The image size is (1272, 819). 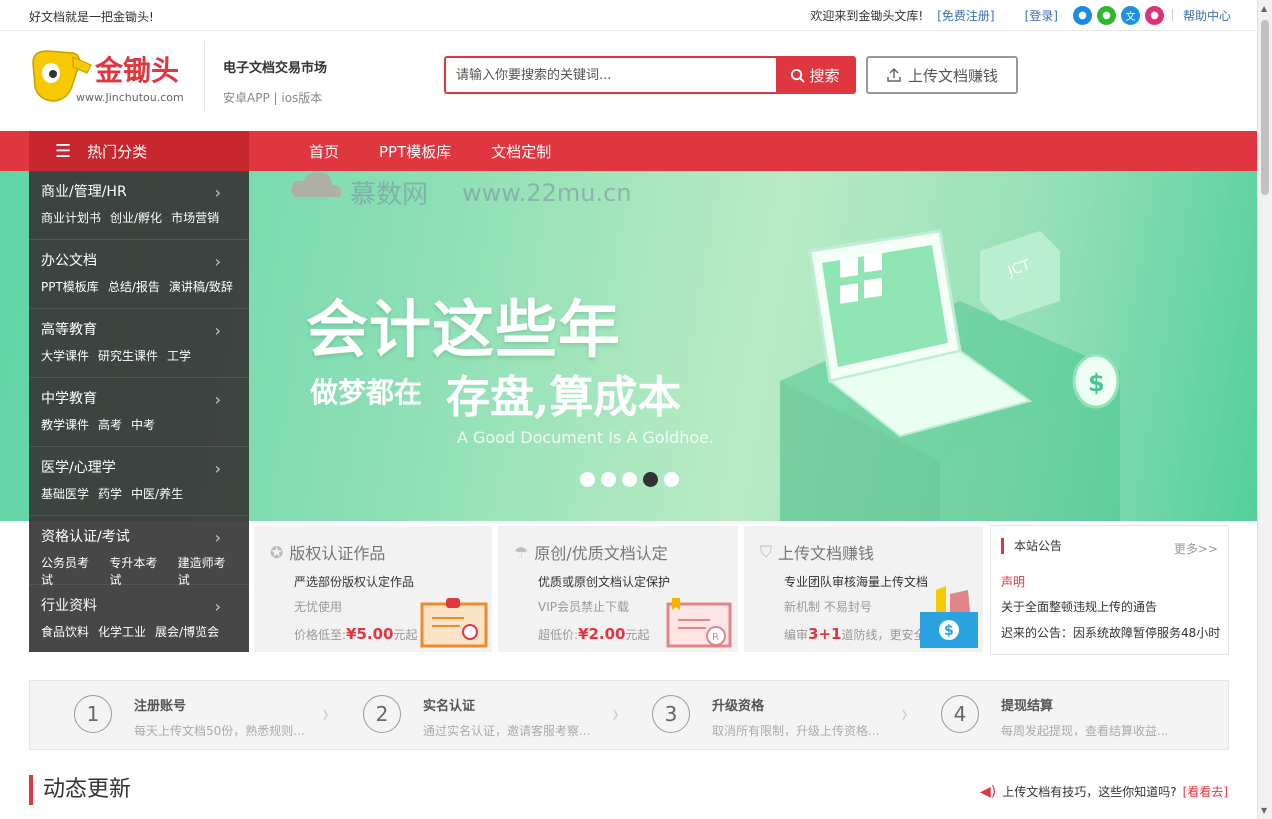 What do you see at coordinates (65, 424) in the screenshot?
I see `category-sub-link: 教学课件` at bounding box center [65, 424].